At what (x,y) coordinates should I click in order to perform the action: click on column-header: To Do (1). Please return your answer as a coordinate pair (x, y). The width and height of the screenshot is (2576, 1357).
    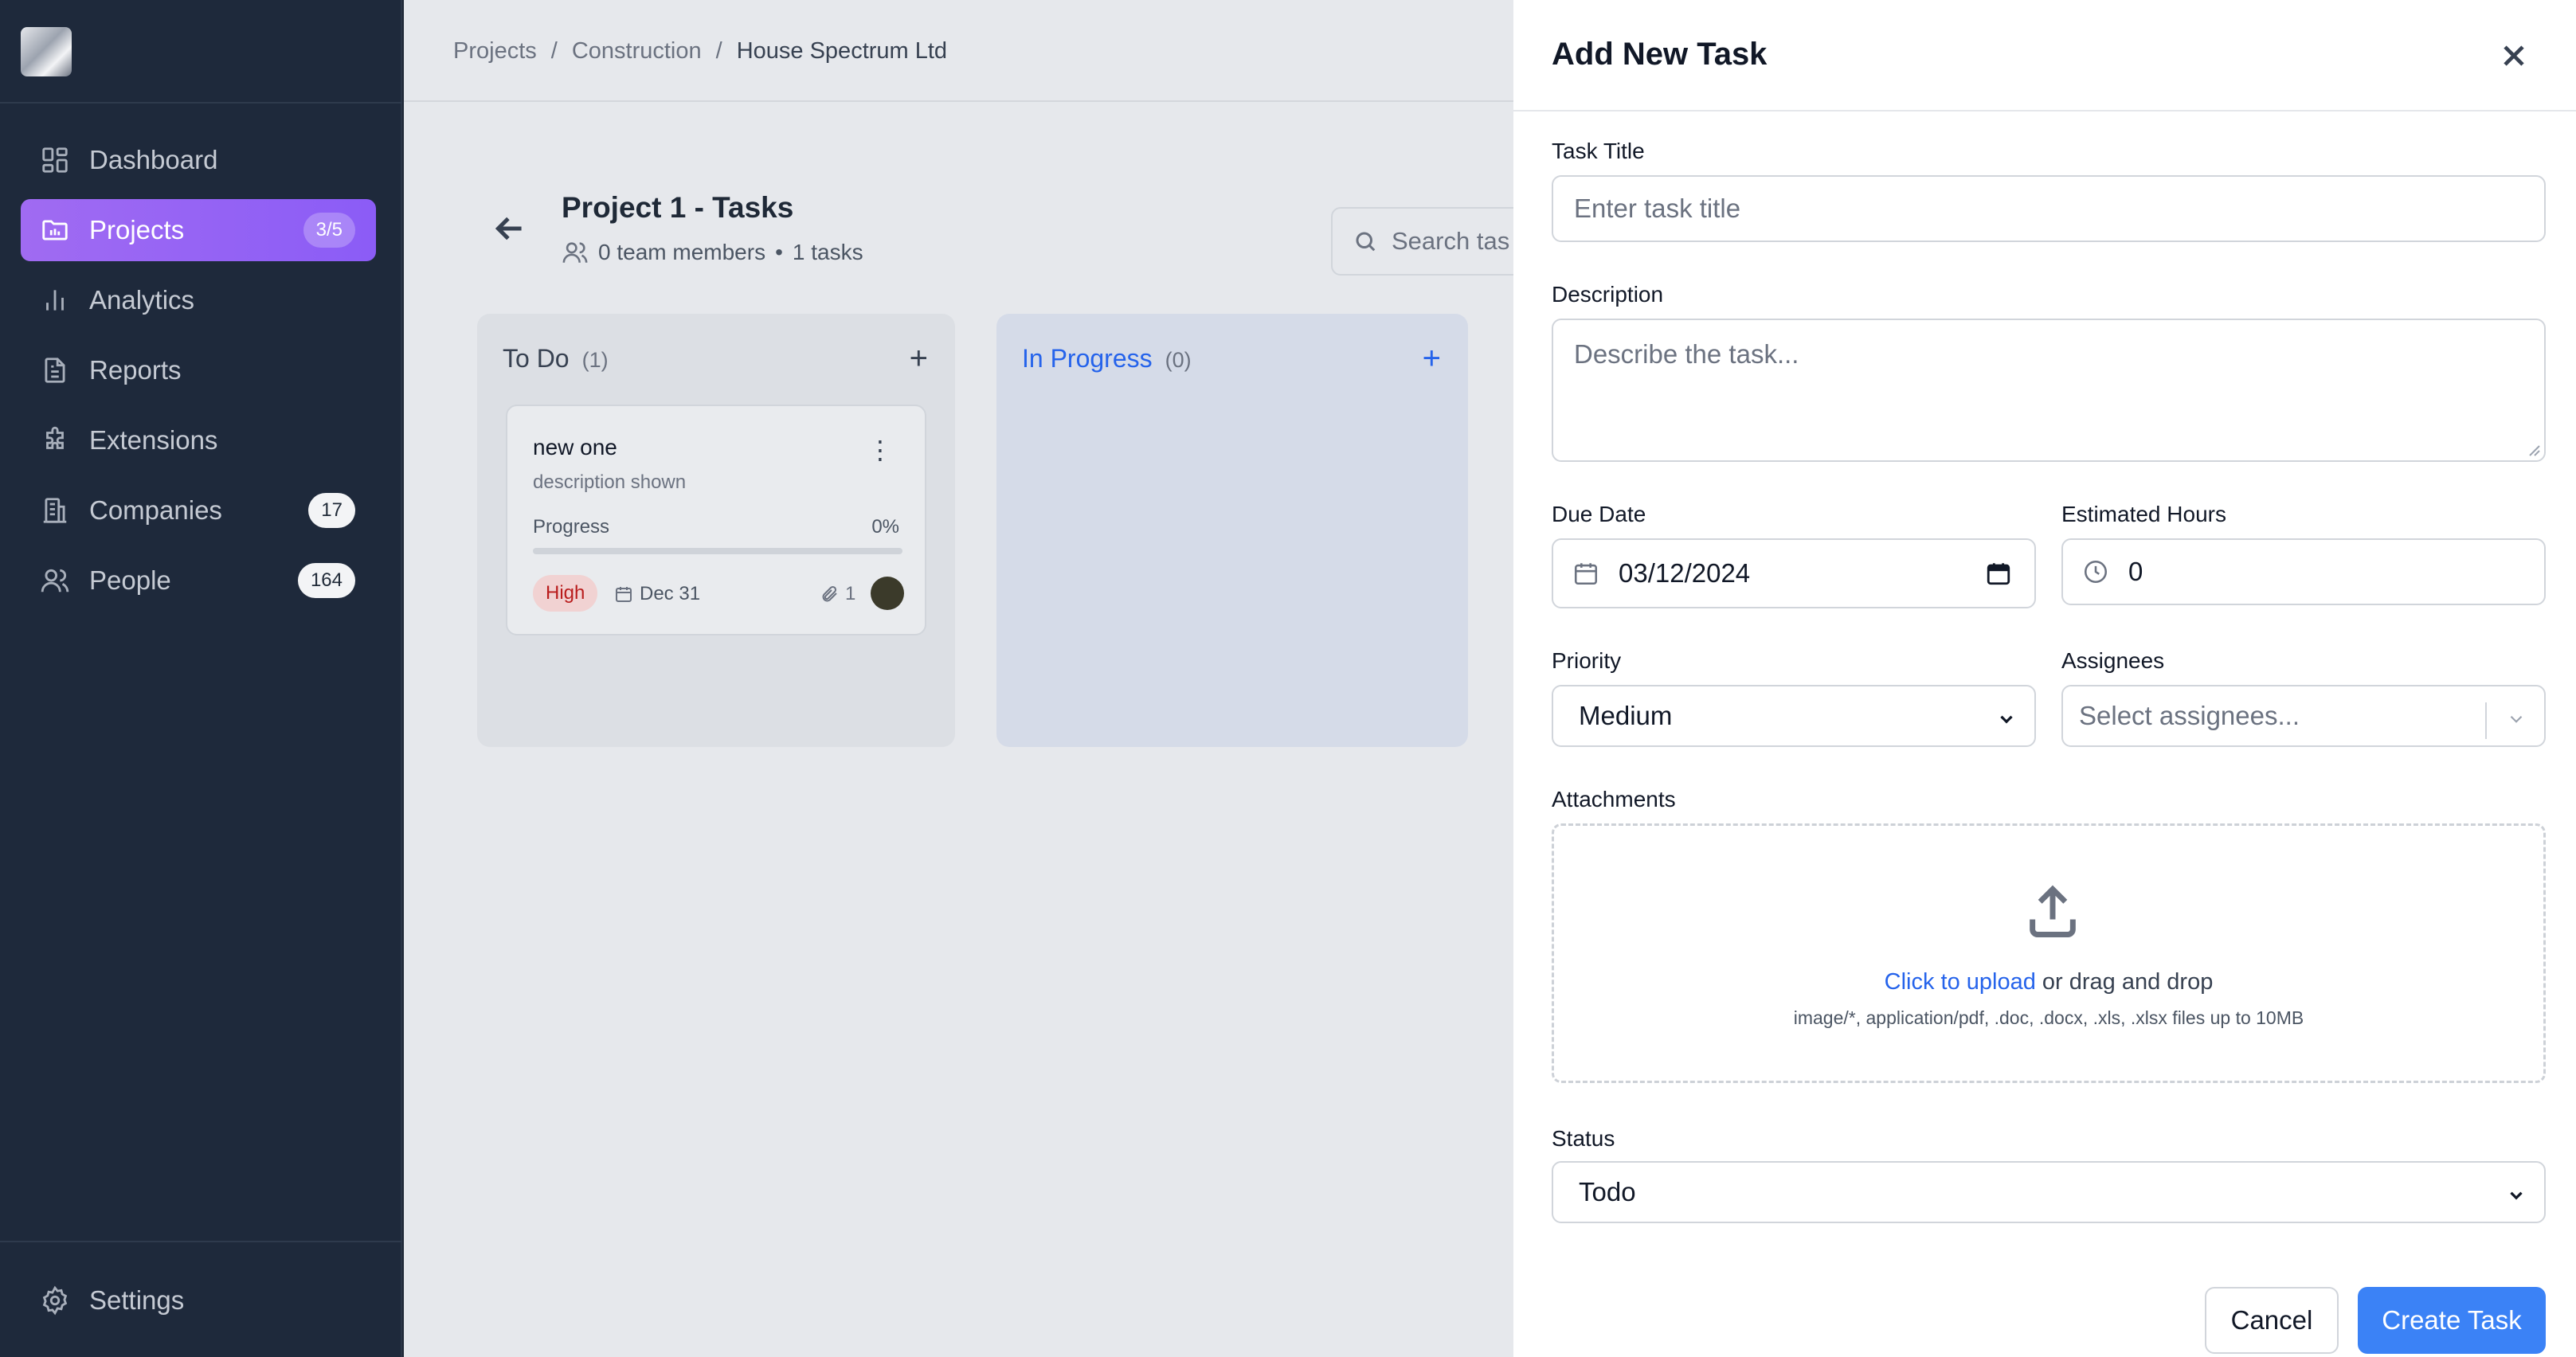
    Looking at the image, I should click on (556, 358).